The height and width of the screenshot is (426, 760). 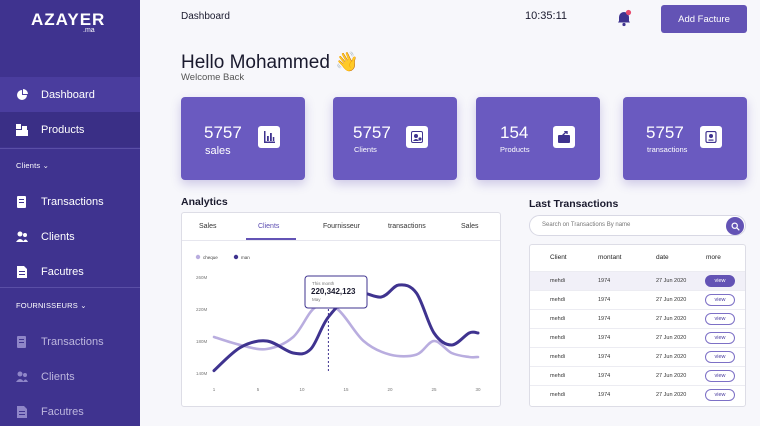 I want to click on x-tick-label: 1, so click(x=214, y=389).